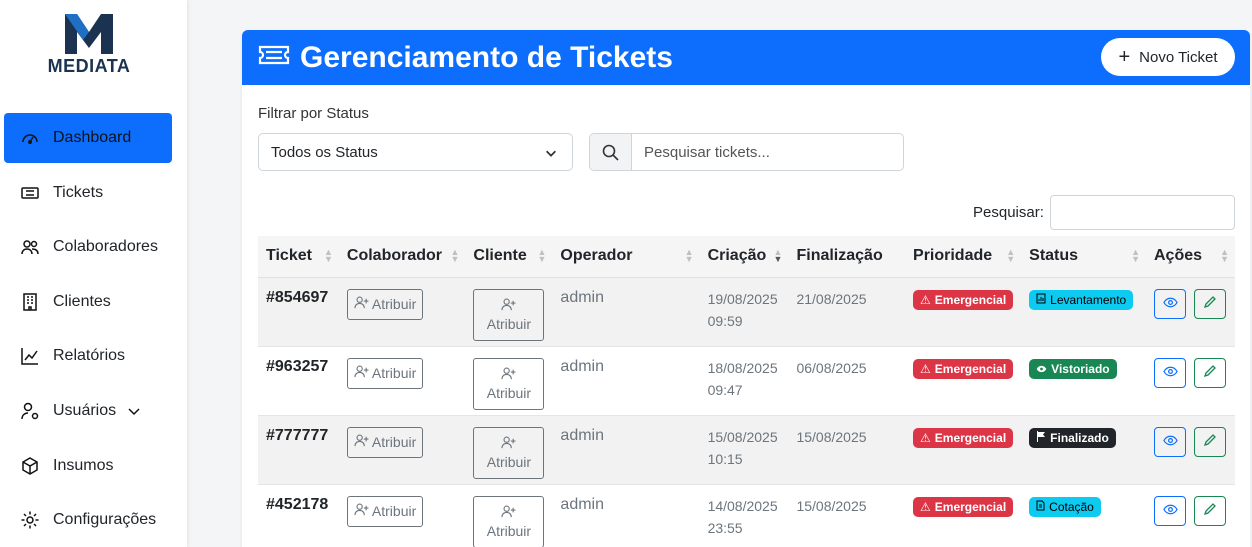 This screenshot has width=1252, height=547. What do you see at coordinates (1073, 368) in the screenshot?
I see `status-badge: Vistoriado` at bounding box center [1073, 368].